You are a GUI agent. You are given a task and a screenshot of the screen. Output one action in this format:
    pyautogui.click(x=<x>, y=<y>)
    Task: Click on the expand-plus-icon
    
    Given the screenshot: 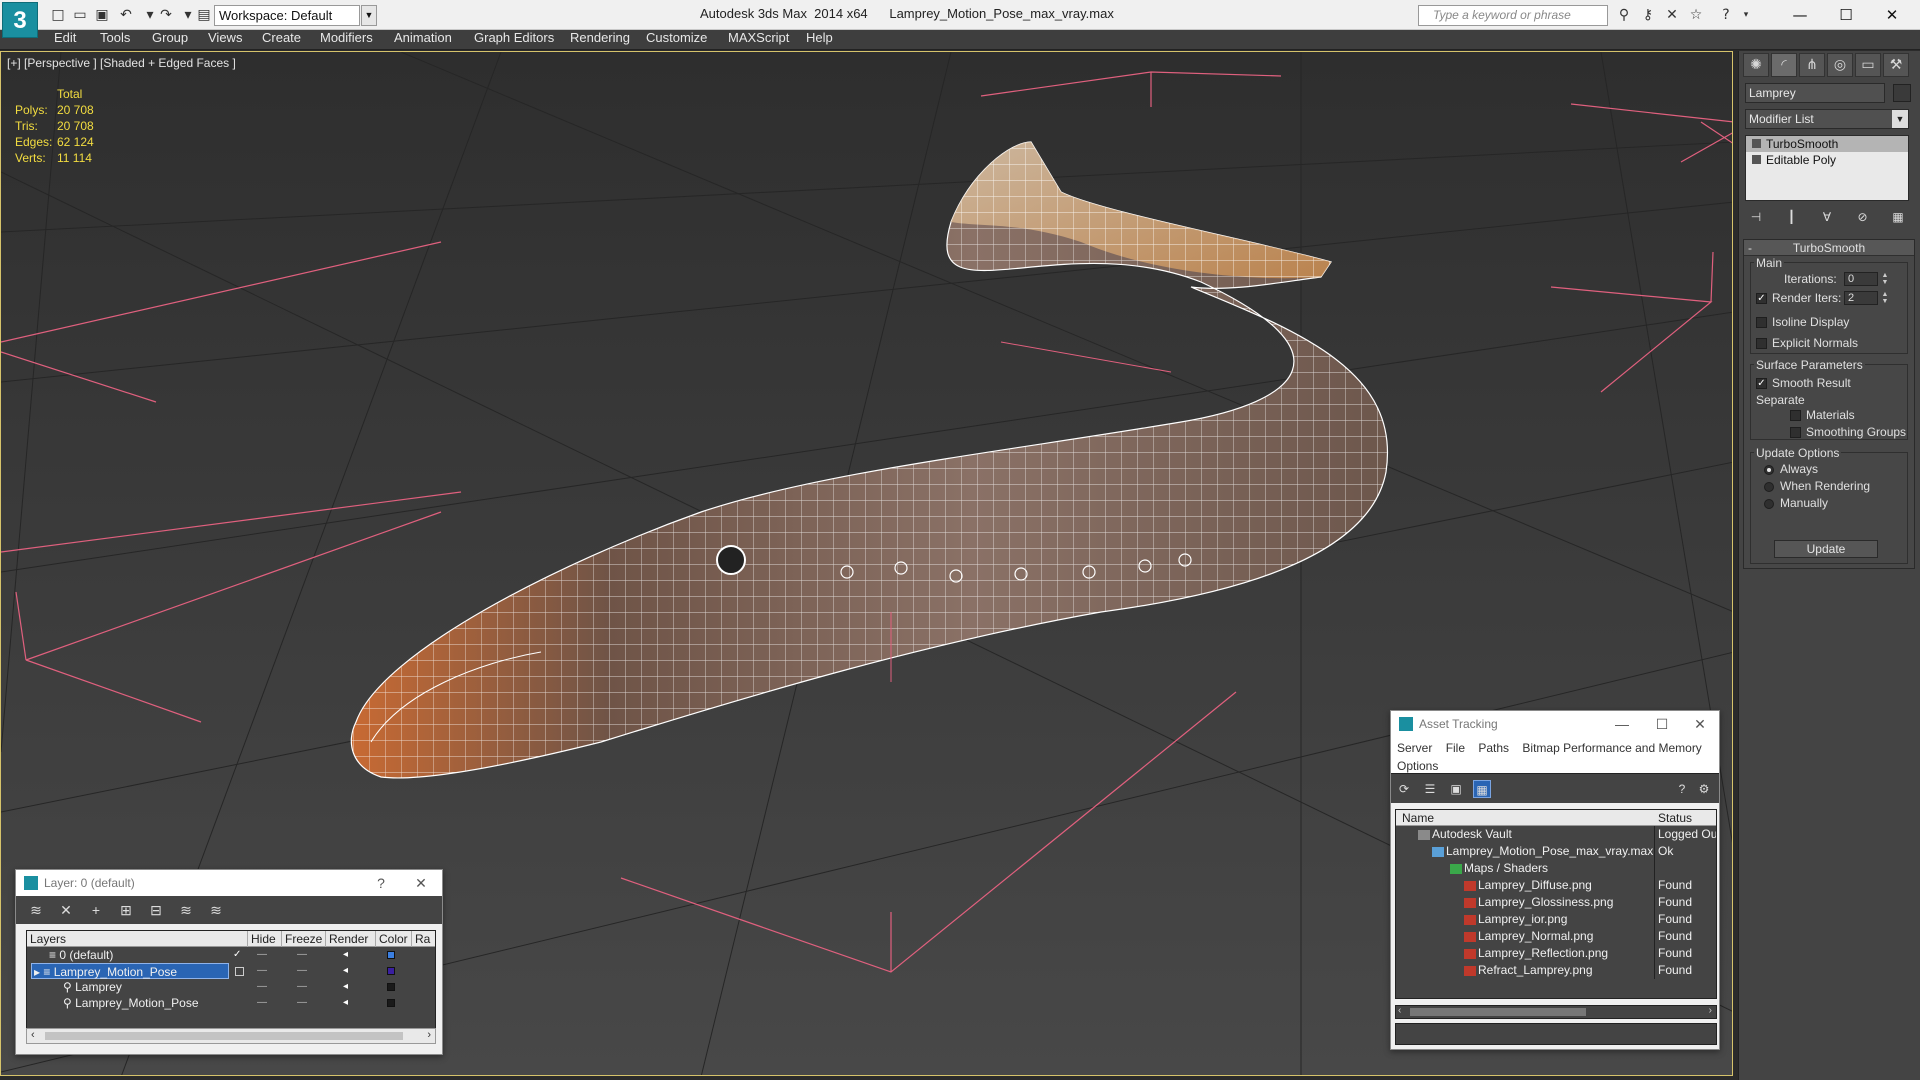 What is the action you would take?
    pyautogui.click(x=1756, y=159)
    